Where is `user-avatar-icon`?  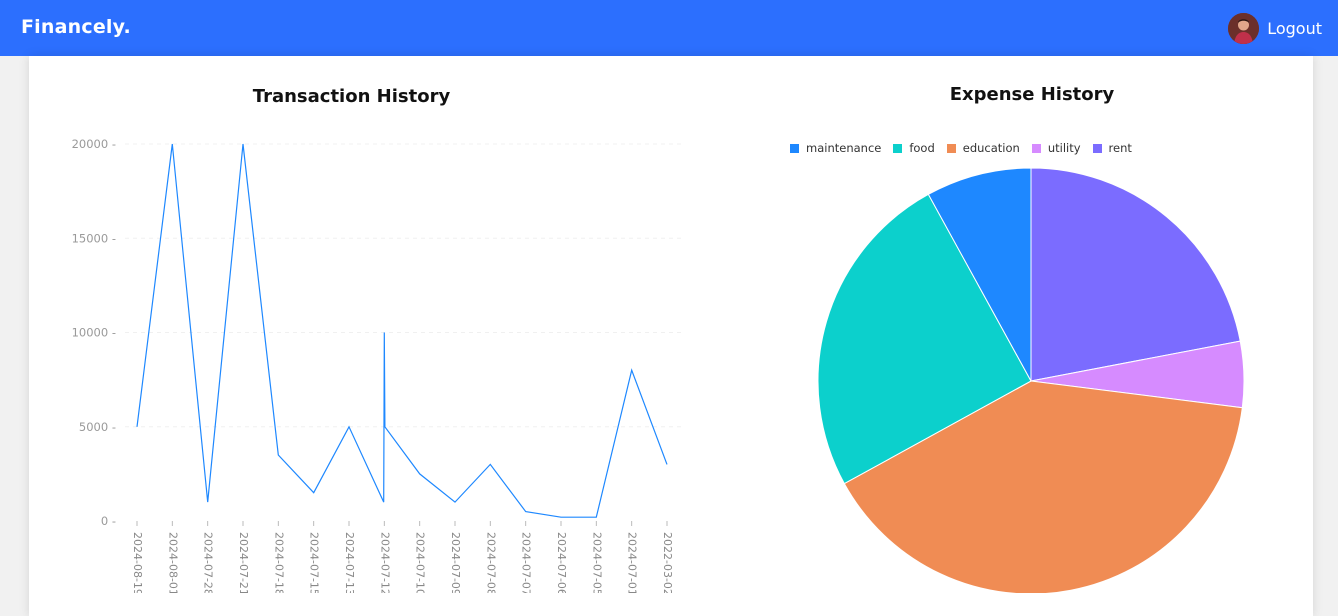 user-avatar-icon is located at coordinates (1243, 28).